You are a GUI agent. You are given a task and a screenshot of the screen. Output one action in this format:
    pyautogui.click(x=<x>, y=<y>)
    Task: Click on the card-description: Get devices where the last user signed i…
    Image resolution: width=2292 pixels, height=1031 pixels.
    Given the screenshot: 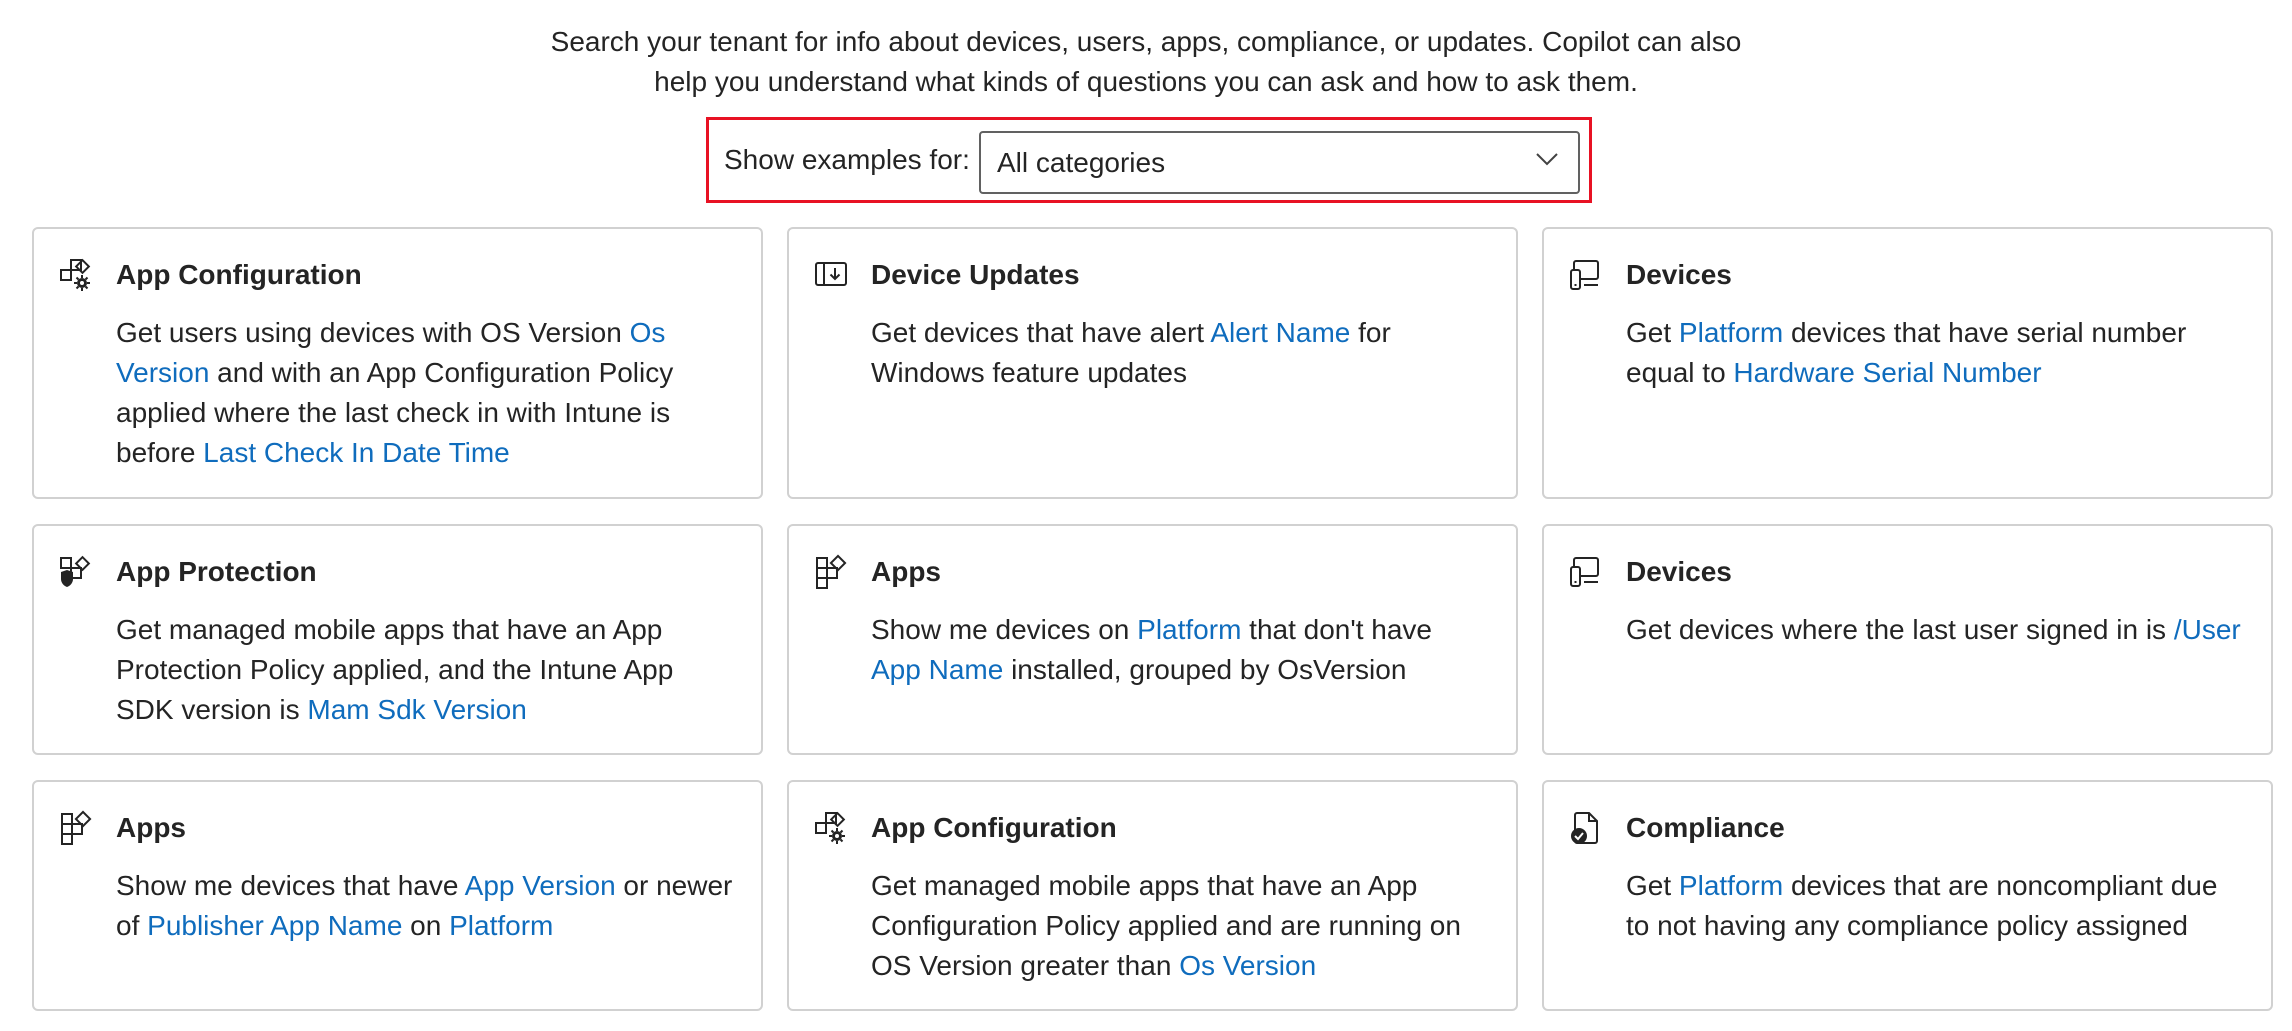 What is the action you would take?
    pyautogui.click(x=1934, y=630)
    